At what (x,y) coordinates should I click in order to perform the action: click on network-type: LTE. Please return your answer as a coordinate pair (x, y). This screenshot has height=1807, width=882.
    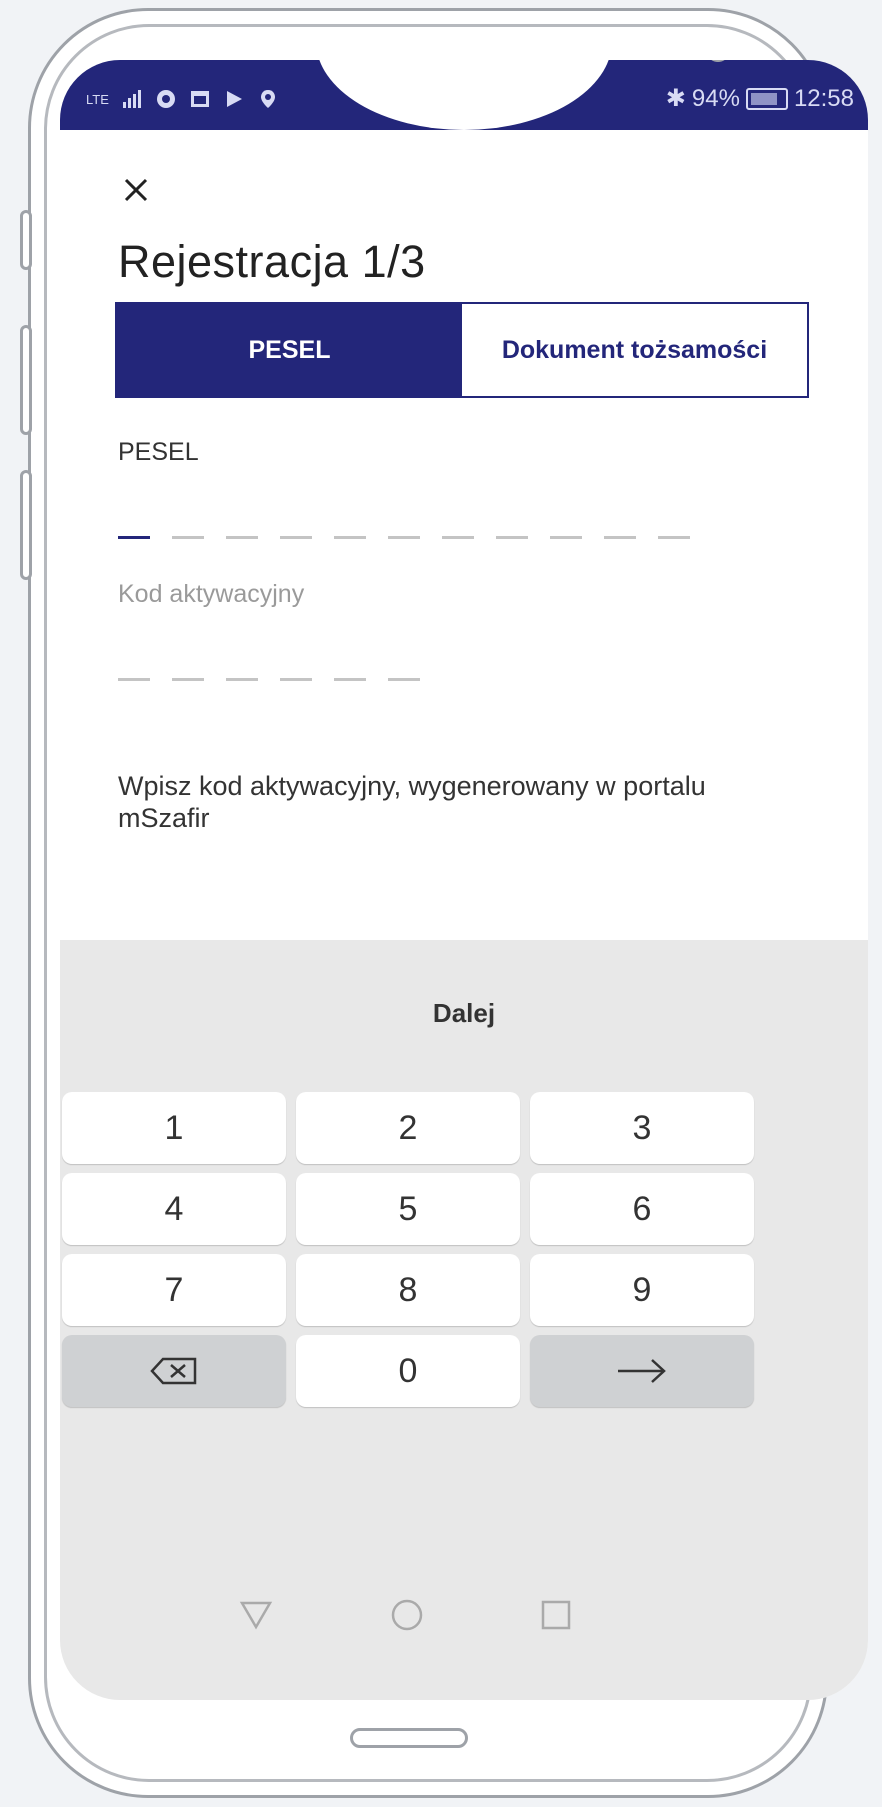
    Looking at the image, I should click on (97, 99).